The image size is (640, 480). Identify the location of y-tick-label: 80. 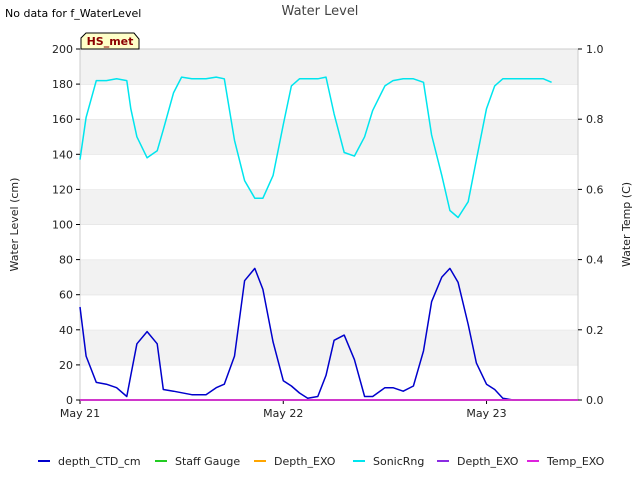
(66, 260).